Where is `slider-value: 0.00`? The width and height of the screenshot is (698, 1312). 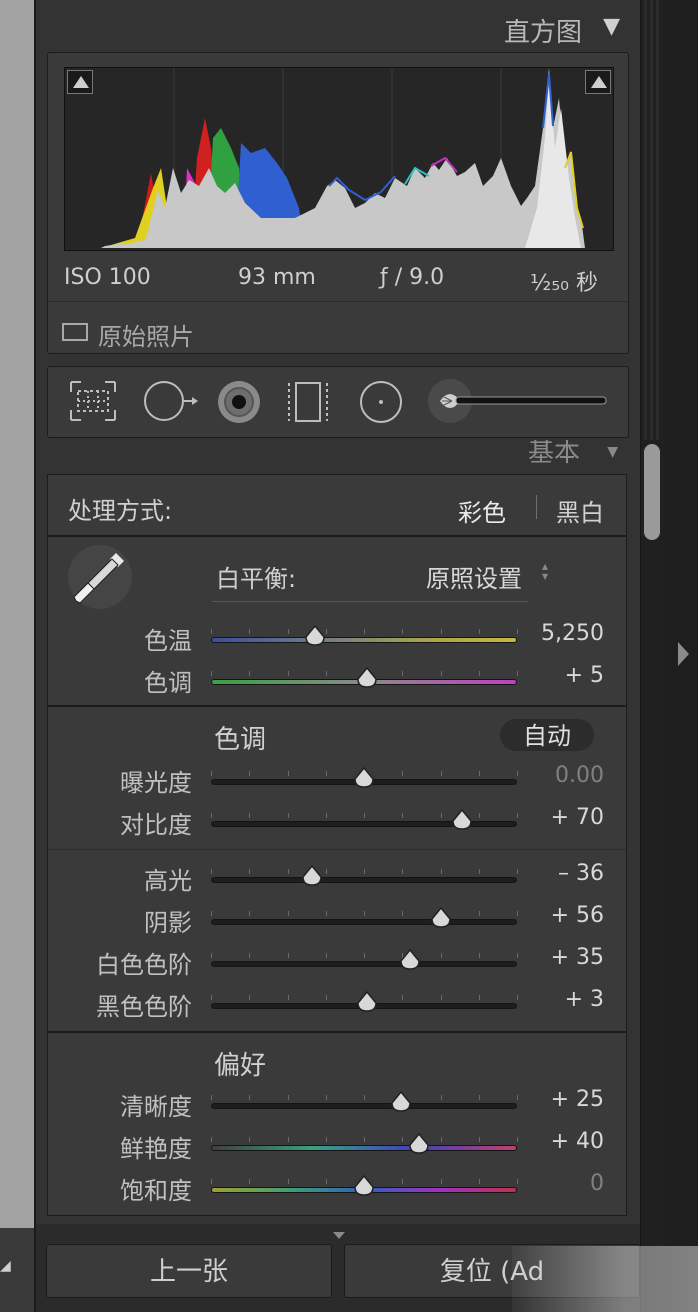
slider-value: 0.00 is located at coordinates (579, 775).